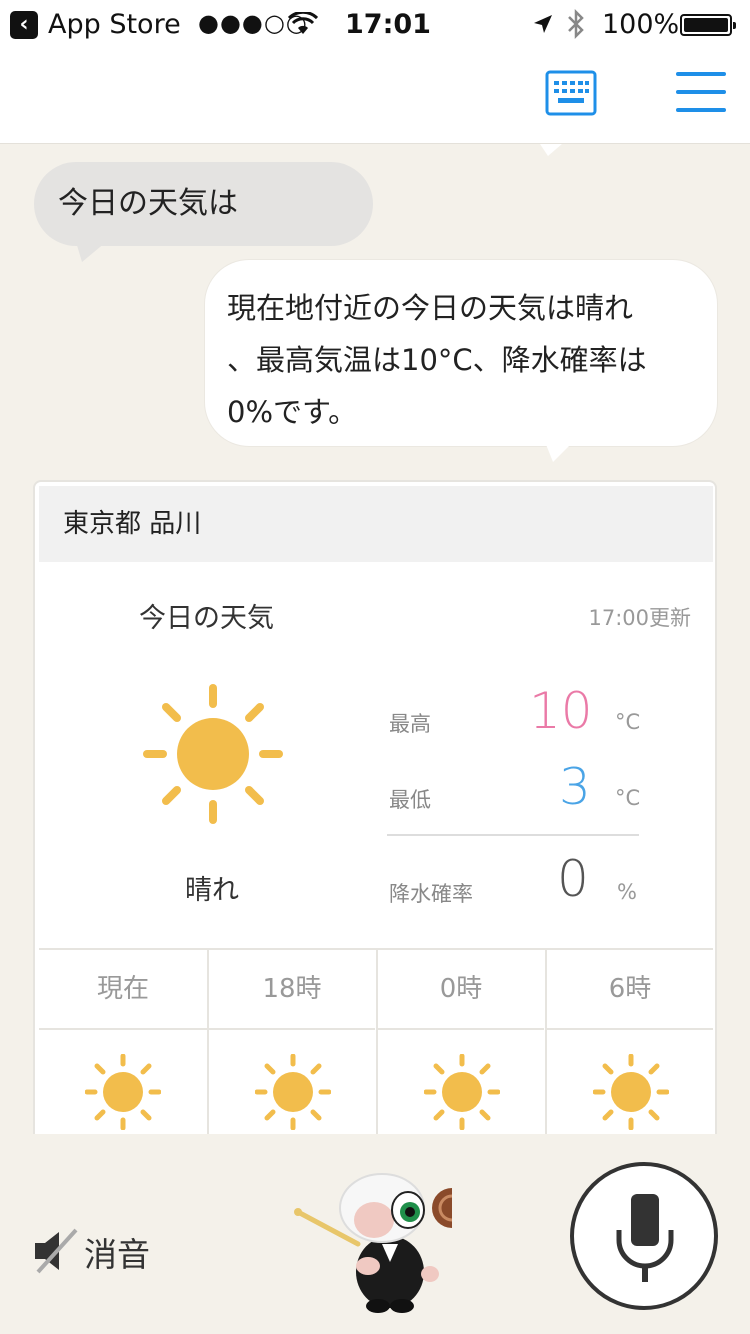 The image size is (750, 1334). What do you see at coordinates (641, 24) in the screenshot?
I see `battery-percent: 100%` at bounding box center [641, 24].